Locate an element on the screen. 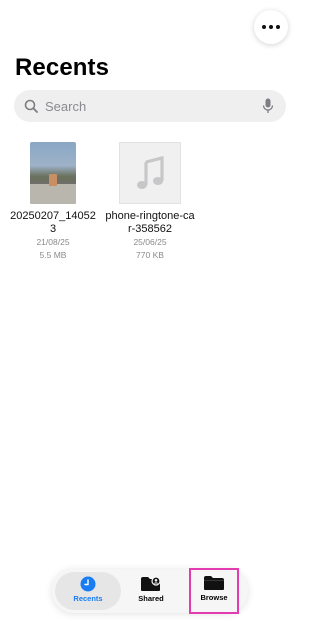 The width and height of the screenshot is (320, 628). file-name: 20250207_140523 is located at coordinates (53, 222).